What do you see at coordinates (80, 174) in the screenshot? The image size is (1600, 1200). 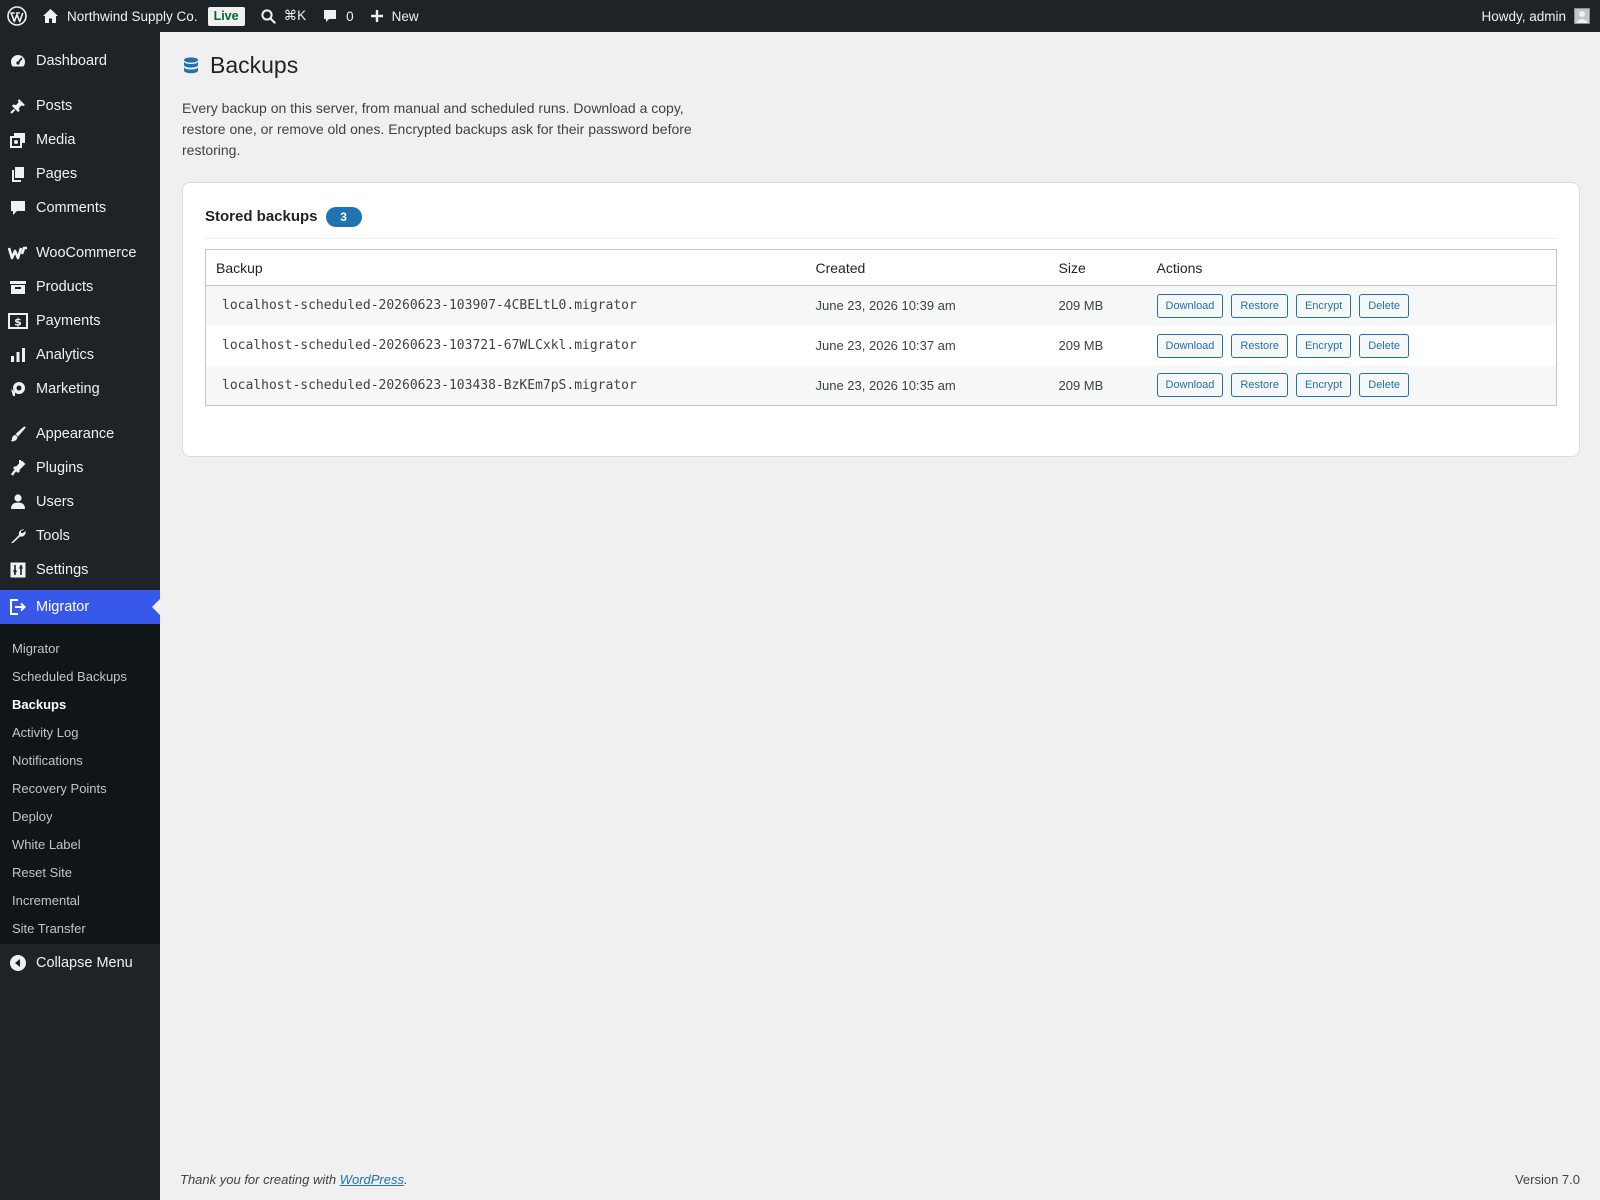 I see `sidebar-item-pages: Pages` at bounding box center [80, 174].